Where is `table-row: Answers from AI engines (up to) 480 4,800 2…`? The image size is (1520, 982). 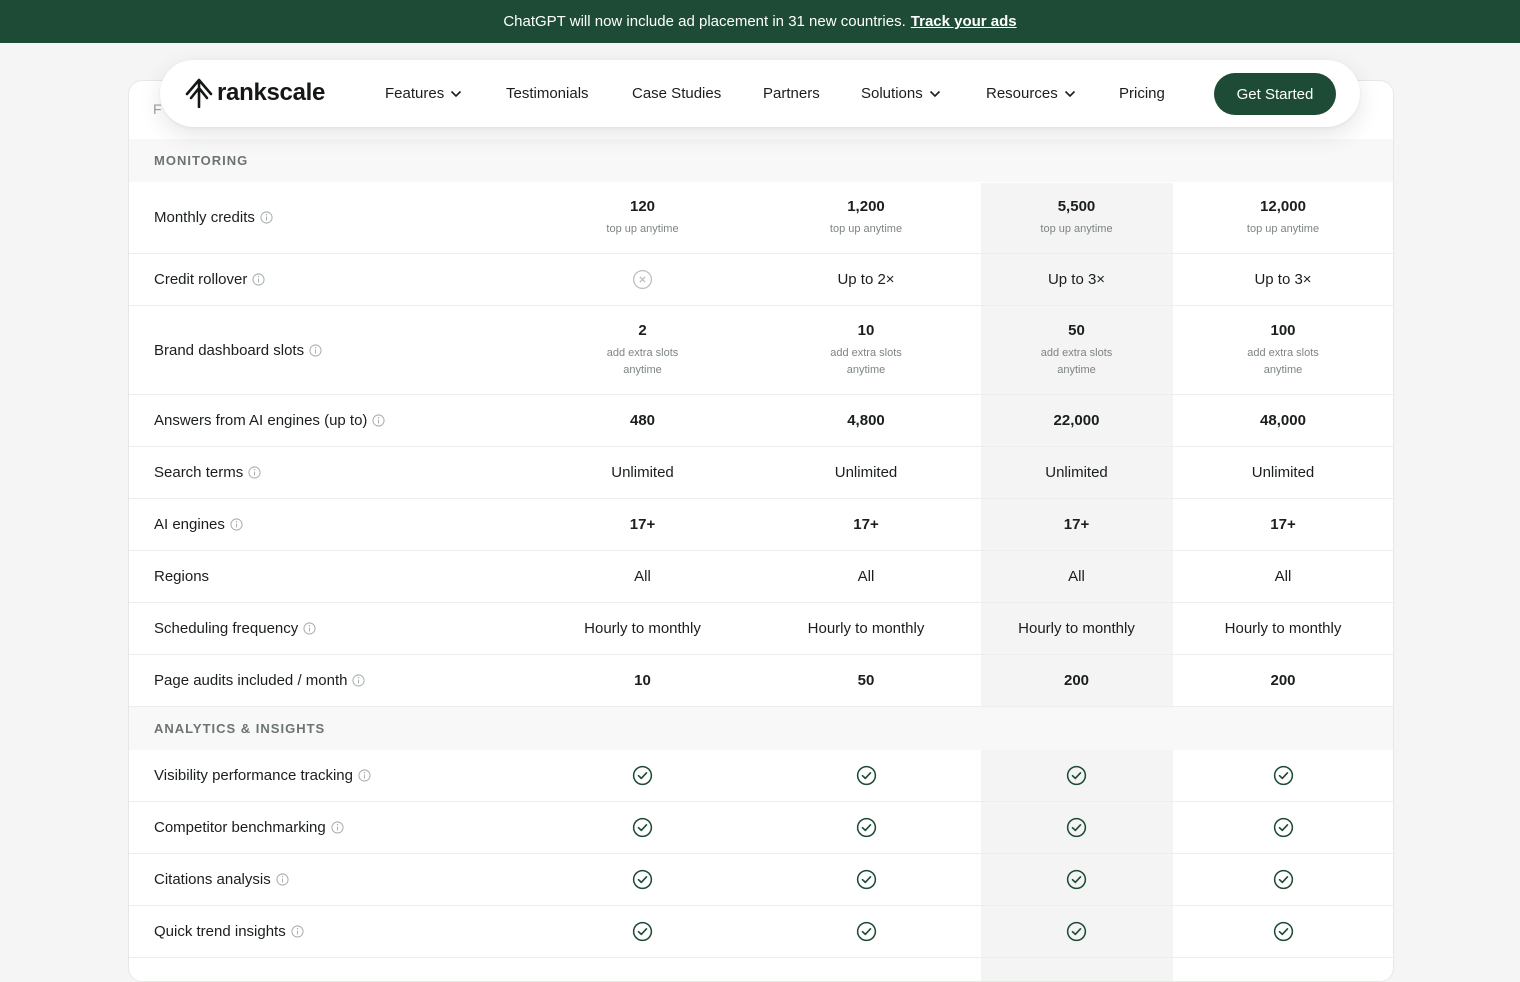 table-row: Answers from AI engines (up to) 480 4,800 2… is located at coordinates (761, 421).